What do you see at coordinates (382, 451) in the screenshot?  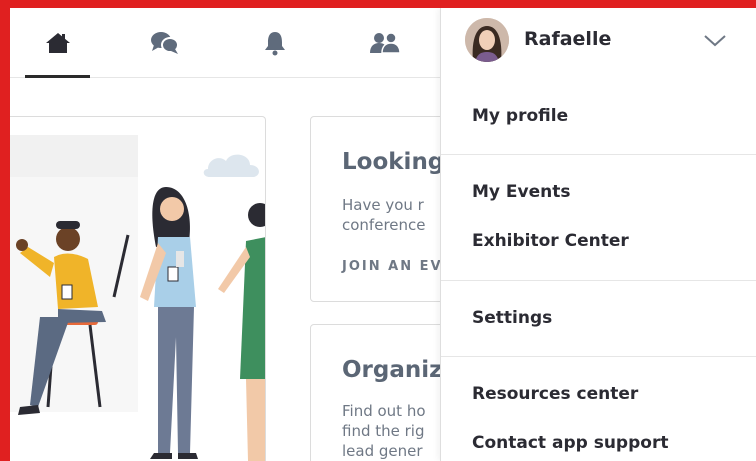 I see `card-description-line: lead gener` at bounding box center [382, 451].